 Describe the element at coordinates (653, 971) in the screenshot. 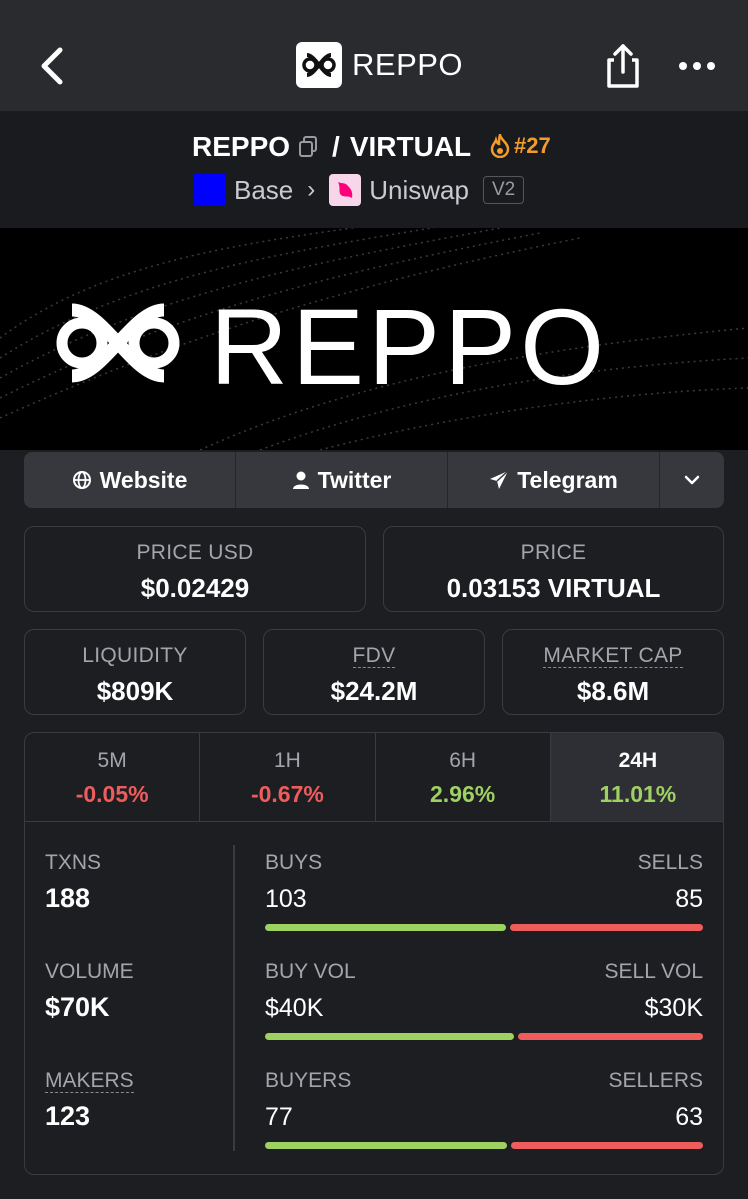

I see `sell-vol-label: SELL VOL` at that location.